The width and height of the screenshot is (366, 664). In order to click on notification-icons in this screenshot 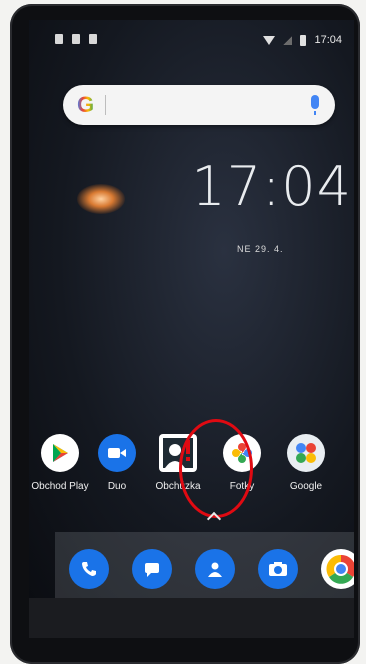, I will do `click(76, 39)`.